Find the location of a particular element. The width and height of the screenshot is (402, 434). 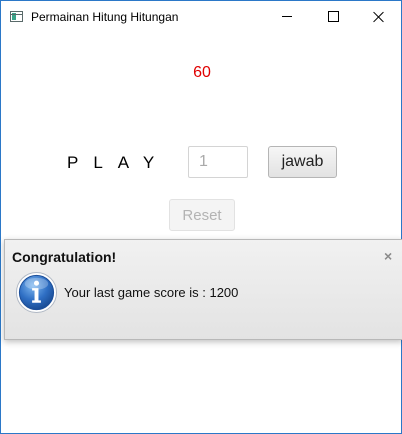

info-icon is located at coordinates (36, 292).